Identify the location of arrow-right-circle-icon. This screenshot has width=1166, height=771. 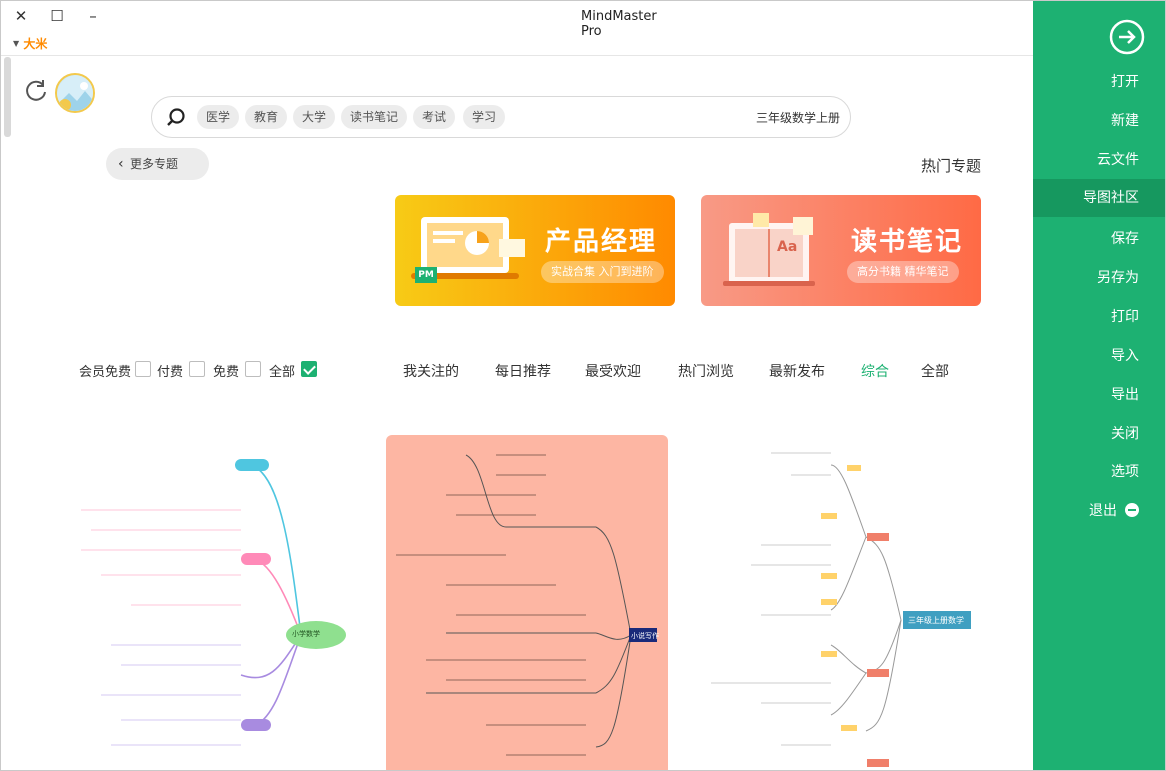
(1127, 37).